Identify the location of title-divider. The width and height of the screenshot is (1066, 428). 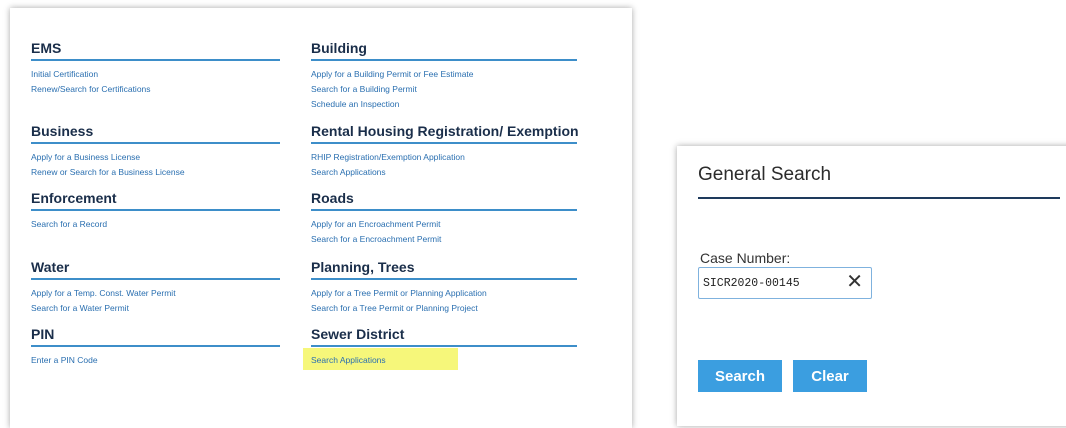
(879, 198).